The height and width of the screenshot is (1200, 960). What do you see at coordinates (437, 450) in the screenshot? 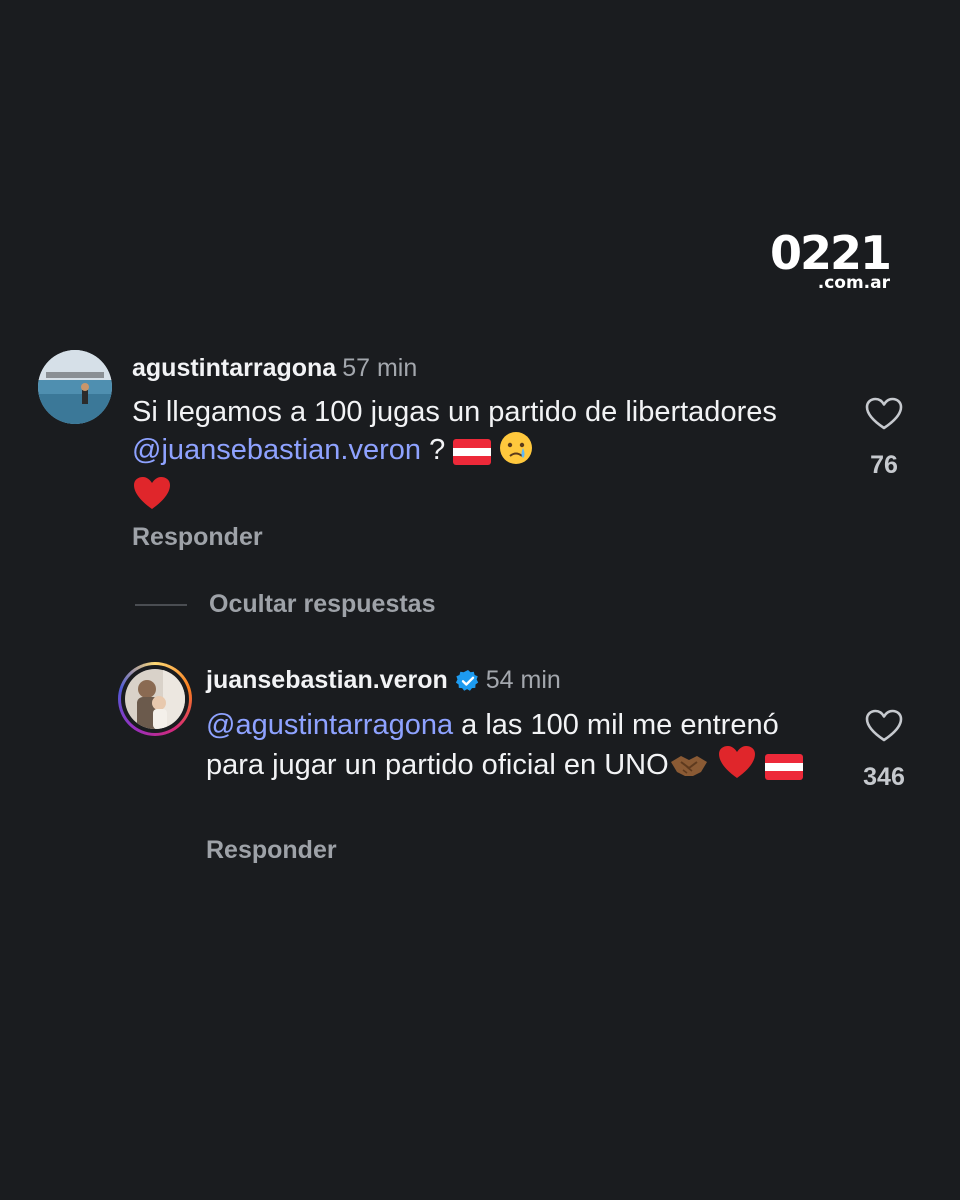
I see `comment-text-tail: ?` at bounding box center [437, 450].